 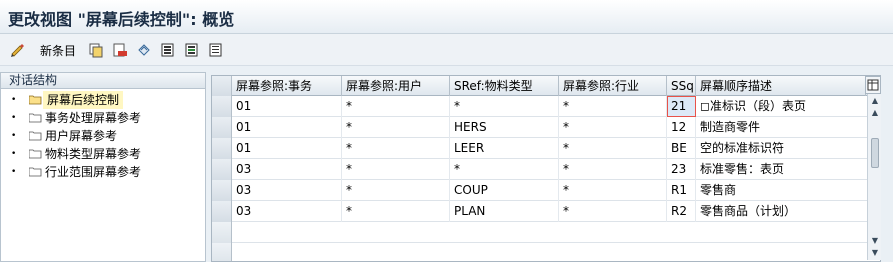 I want to click on description-cell: 零售商品（计划）, so click(x=788, y=211).